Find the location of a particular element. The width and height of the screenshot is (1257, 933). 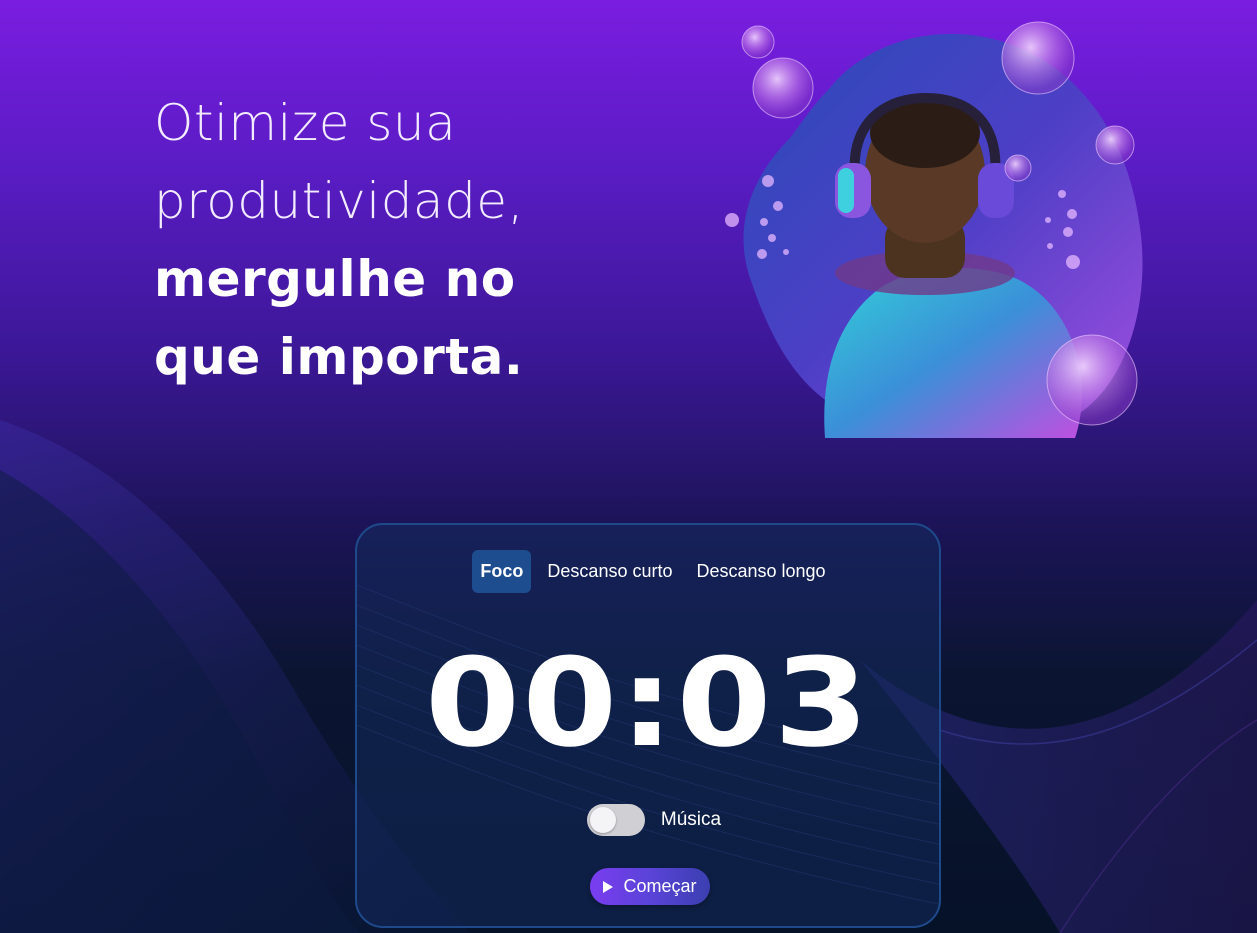

timer-mode-tabs: Foco Descanso curto Descanso longo is located at coordinates (648, 571).